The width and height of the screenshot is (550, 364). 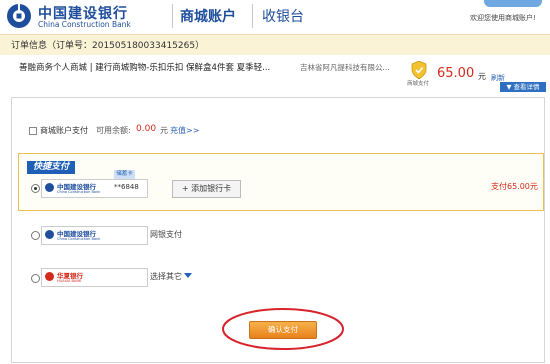 I want to click on top-tab-button, so click(x=513, y=3).